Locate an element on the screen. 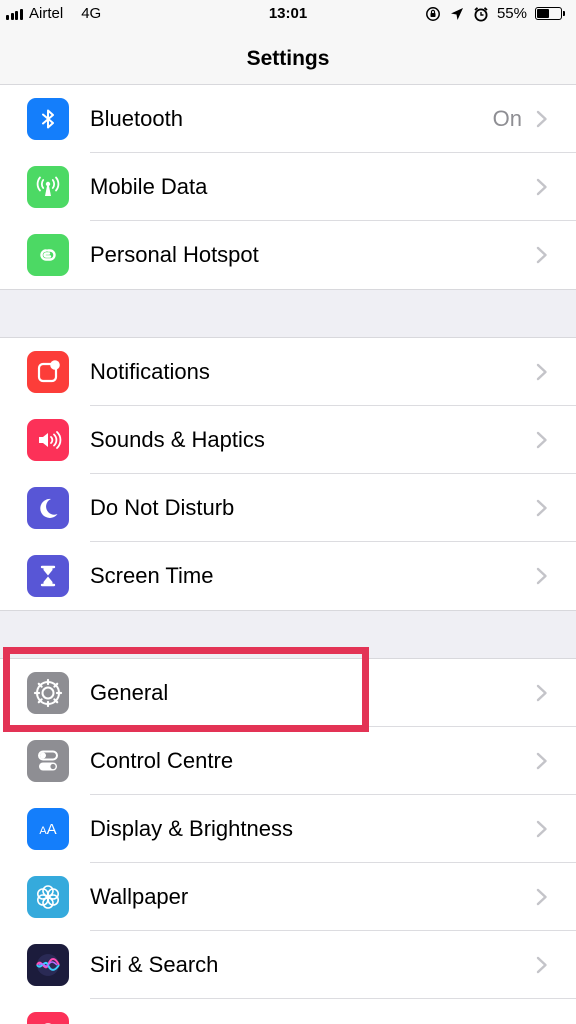  notifications-icon is located at coordinates (48, 372).